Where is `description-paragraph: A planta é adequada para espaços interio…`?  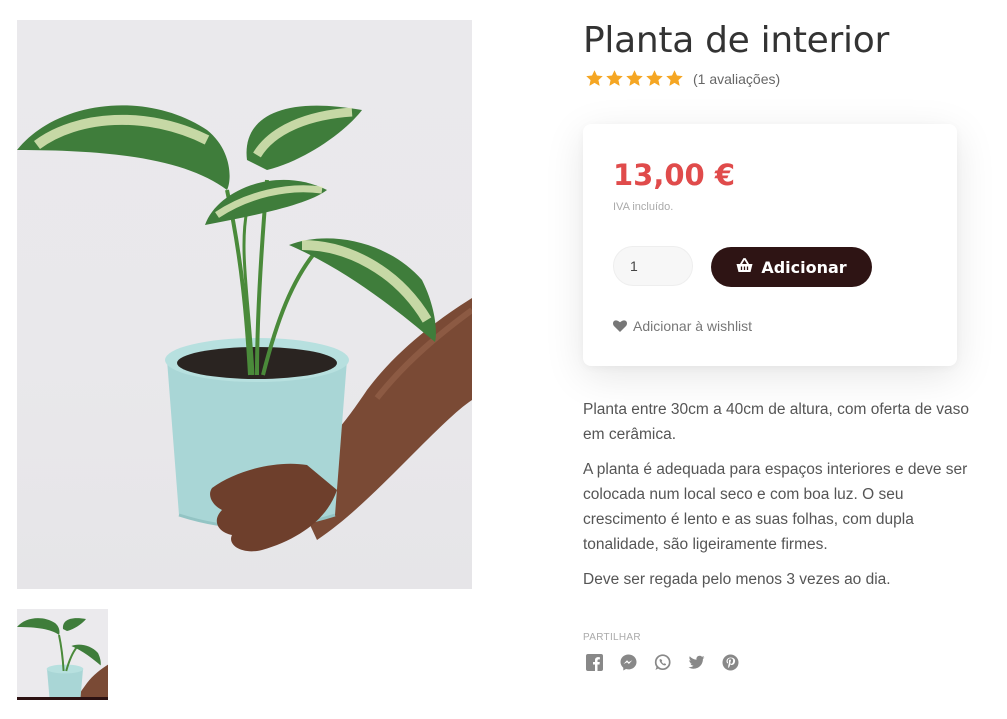
description-paragraph: A planta é adequada para espaços interio… is located at coordinates (775, 507).